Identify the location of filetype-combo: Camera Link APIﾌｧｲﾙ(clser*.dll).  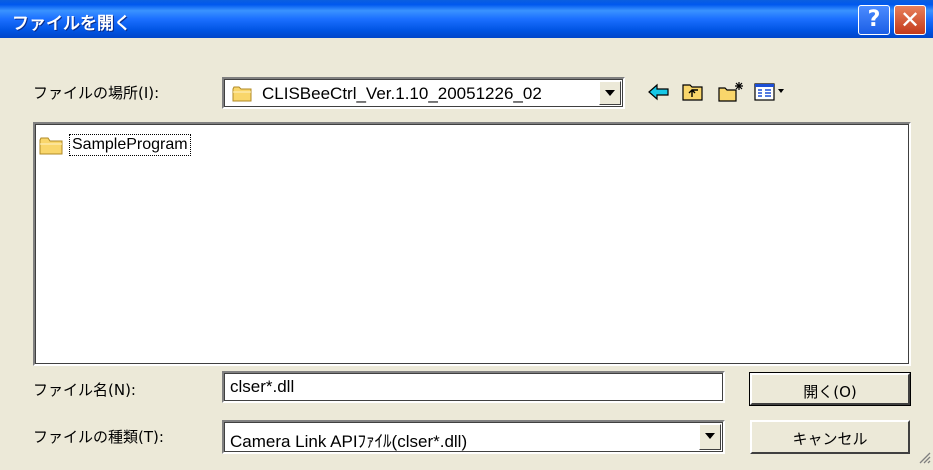
(473, 437).